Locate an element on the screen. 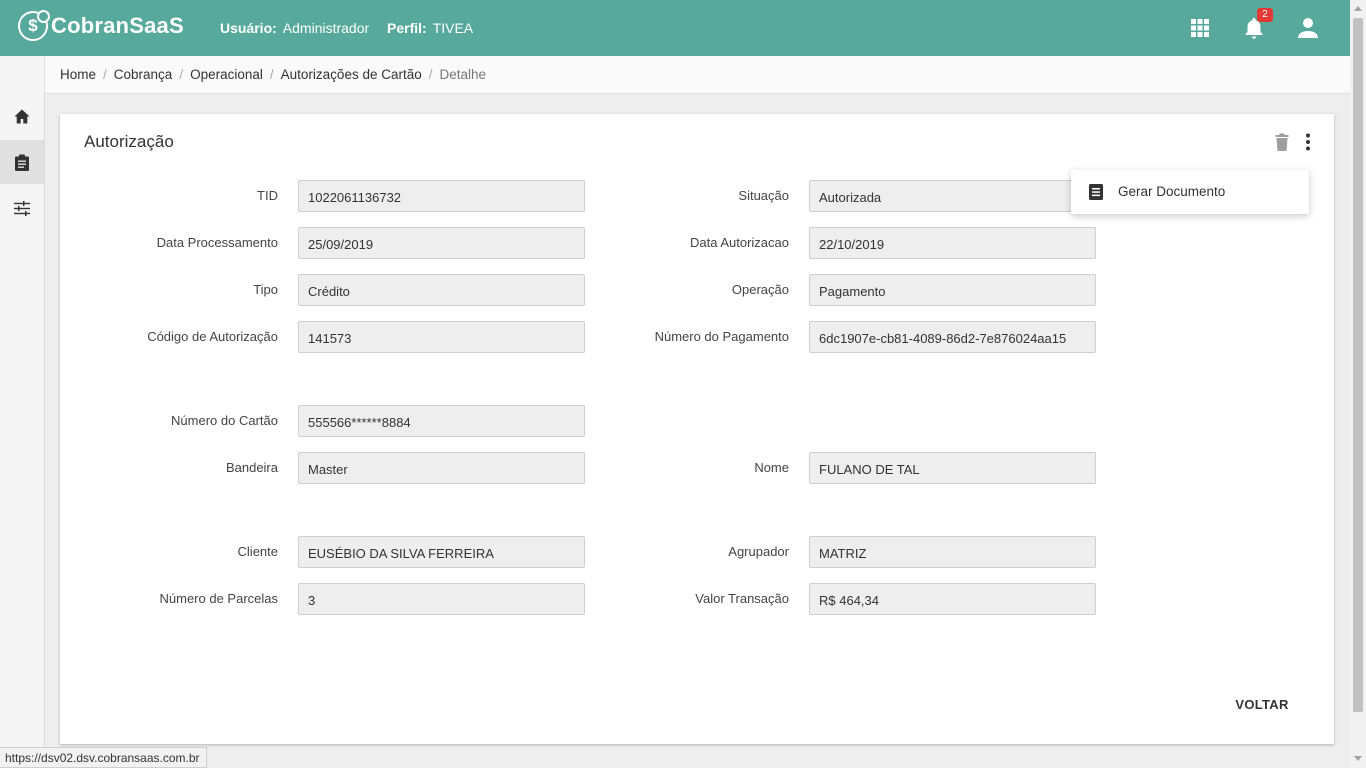 Image resolution: width=1366 pixels, height=768 pixels. tid-label: TID is located at coordinates (267, 195).